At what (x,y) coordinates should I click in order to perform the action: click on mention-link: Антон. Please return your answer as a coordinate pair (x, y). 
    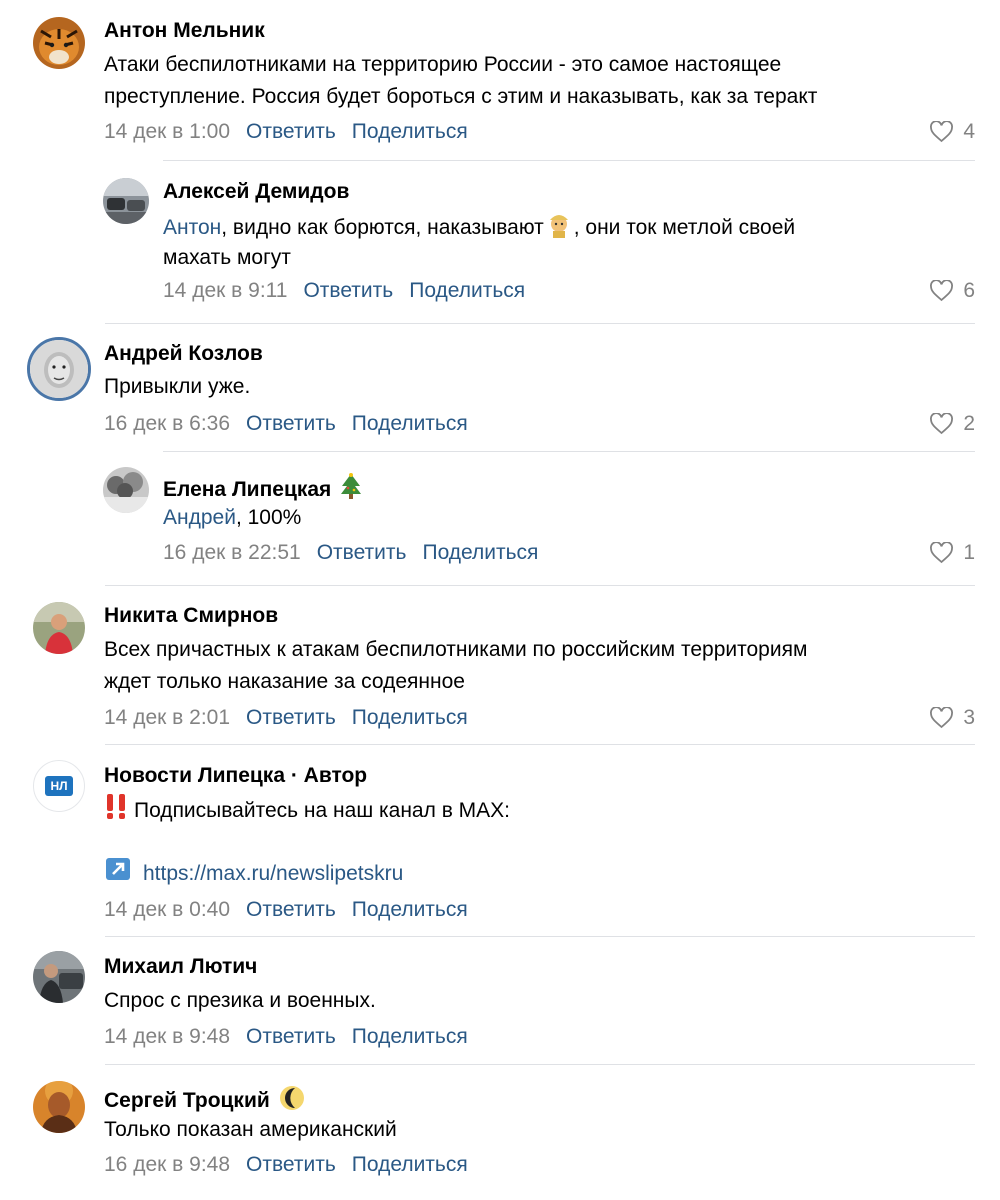
    Looking at the image, I should click on (192, 227).